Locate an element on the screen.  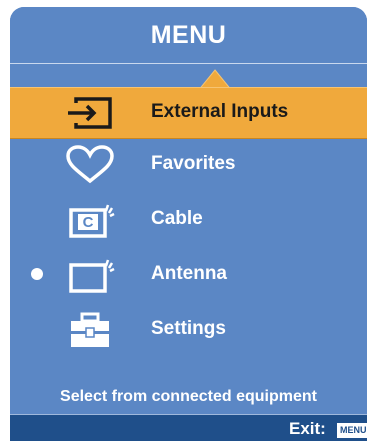
menu-item-label: External Inputs is located at coordinates (220, 111).